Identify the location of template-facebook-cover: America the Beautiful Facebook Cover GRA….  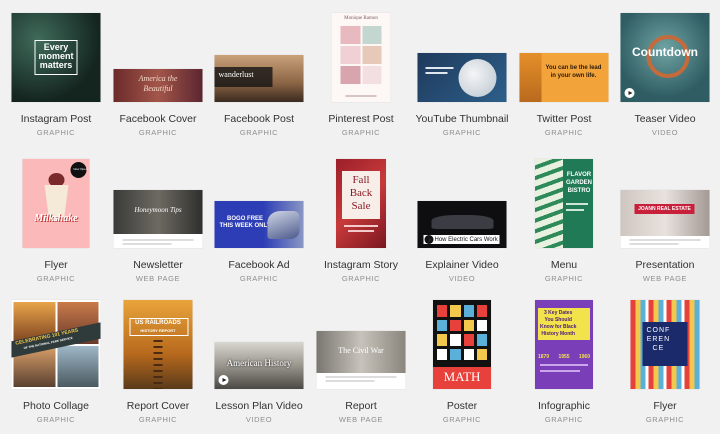
(158, 71).